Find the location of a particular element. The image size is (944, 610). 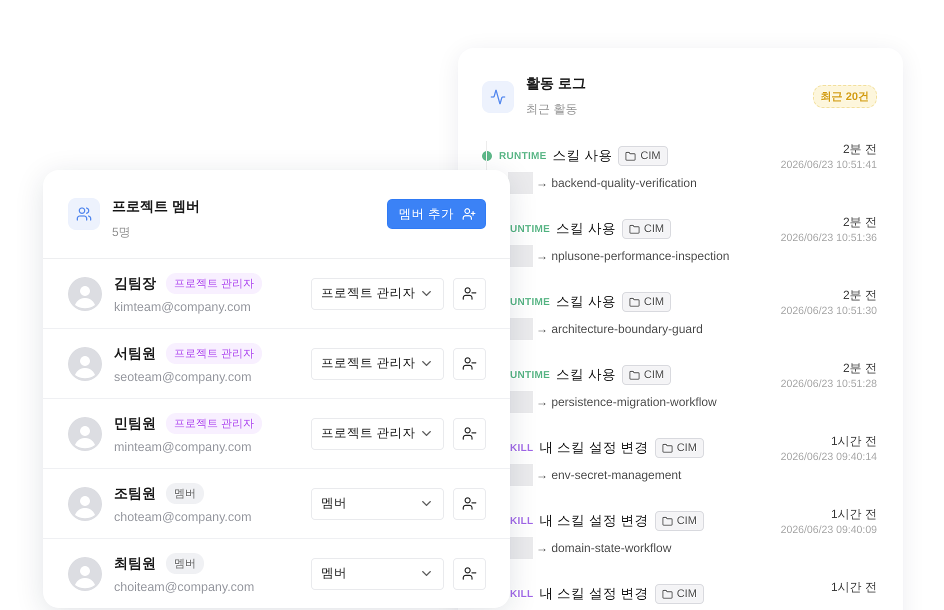

redacted-block is located at coordinates (520, 183).